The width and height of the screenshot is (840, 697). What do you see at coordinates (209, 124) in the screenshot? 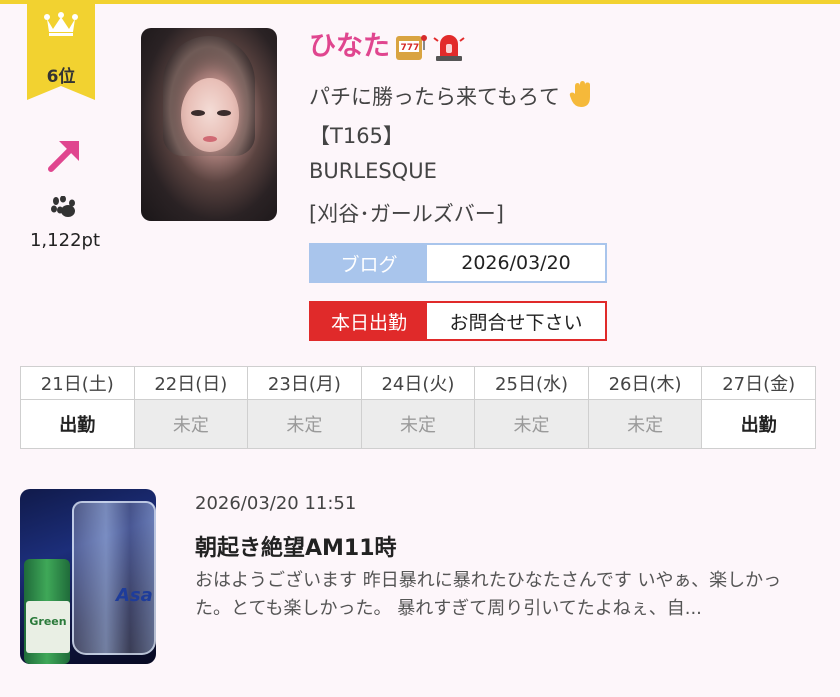
I see `profile-photo` at bounding box center [209, 124].